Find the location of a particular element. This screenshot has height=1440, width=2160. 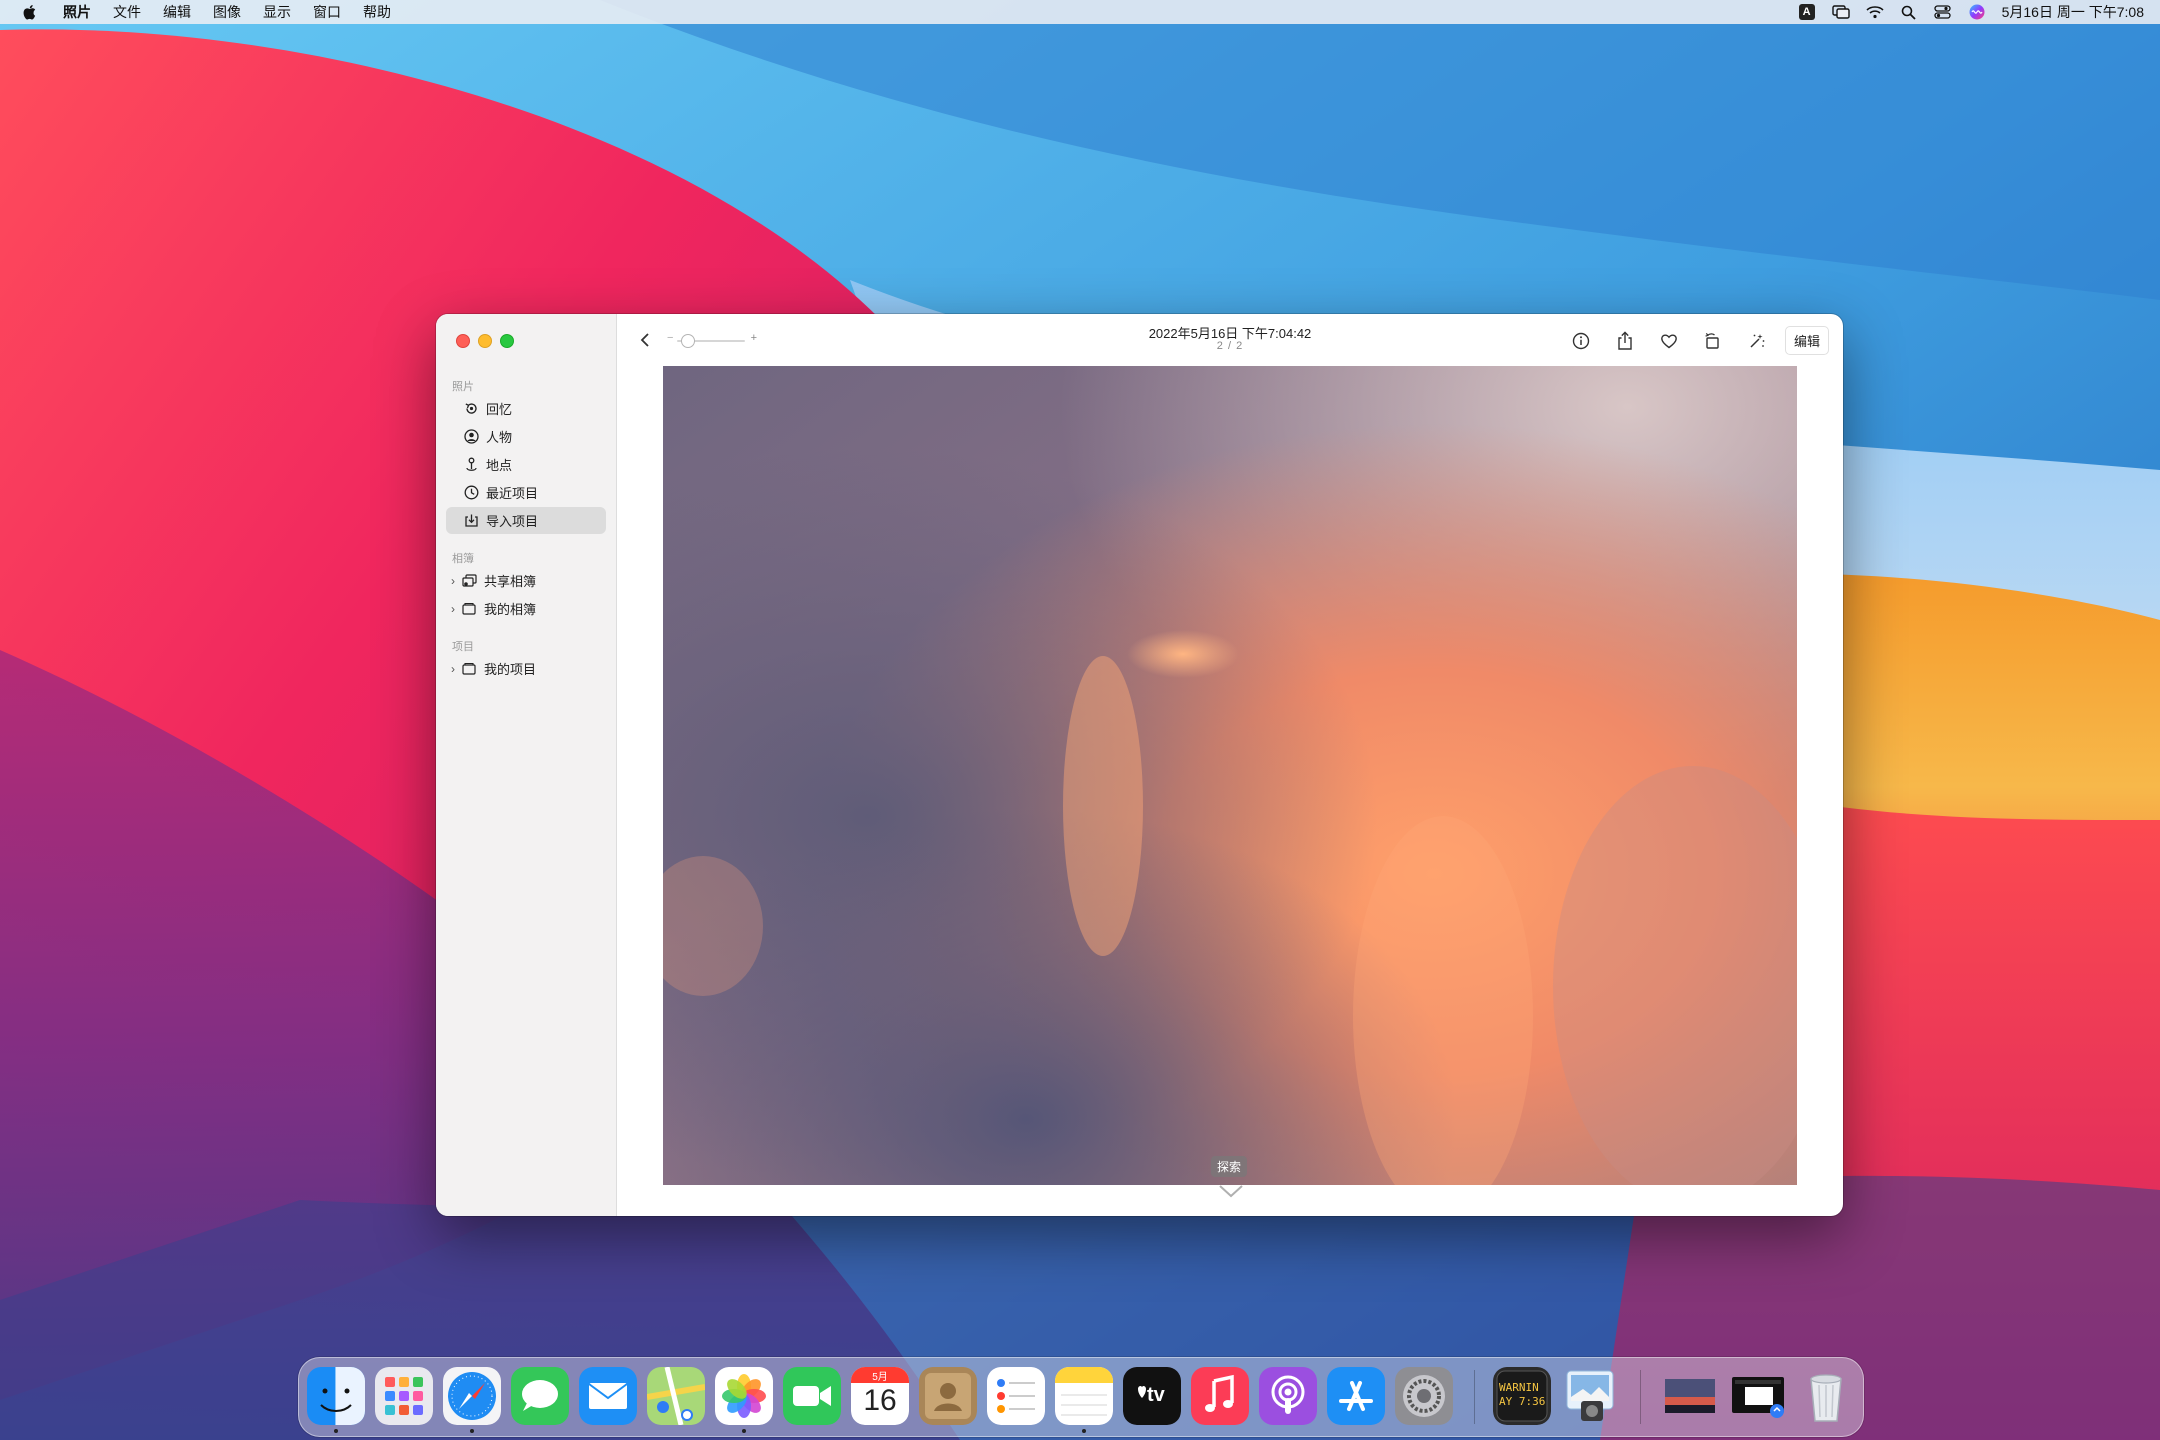

recent-photo-thumbnail-icon is located at coordinates (1690, 1396).